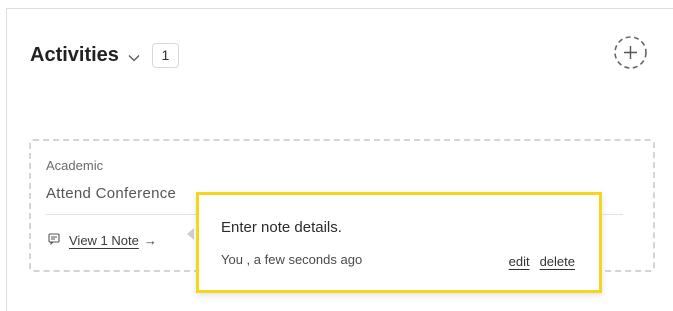 The width and height of the screenshot is (673, 311). I want to click on delete-note-button: delete, so click(557, 261).